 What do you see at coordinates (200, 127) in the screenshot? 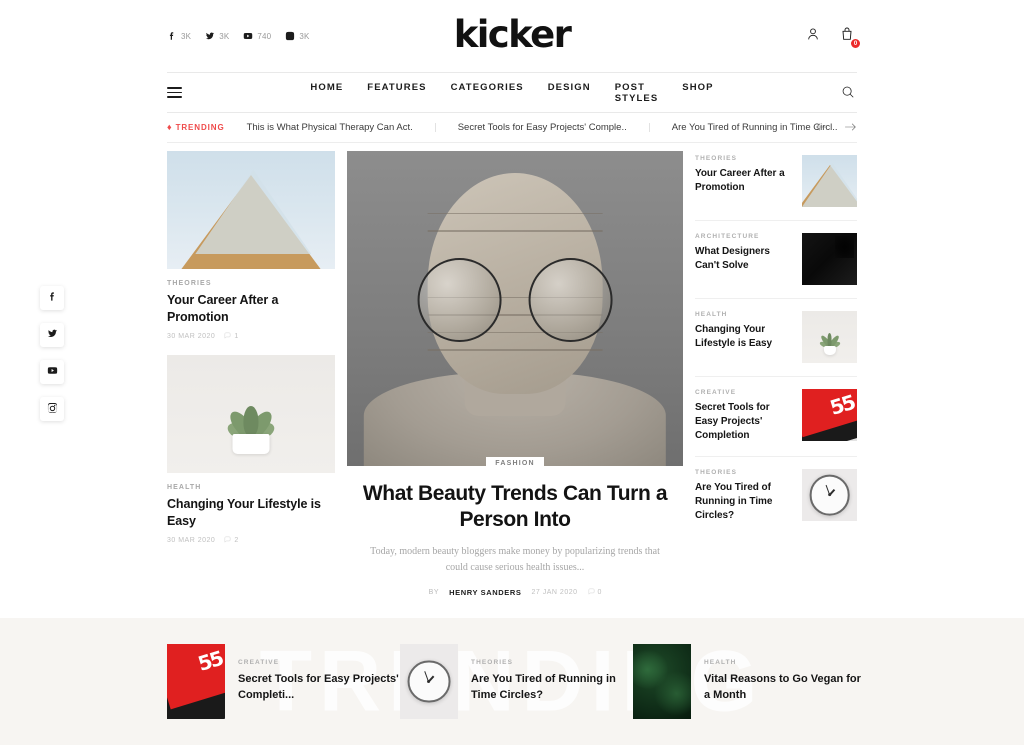
I see `trending-label-text: TRENDING` at bounding box center [200, 127].